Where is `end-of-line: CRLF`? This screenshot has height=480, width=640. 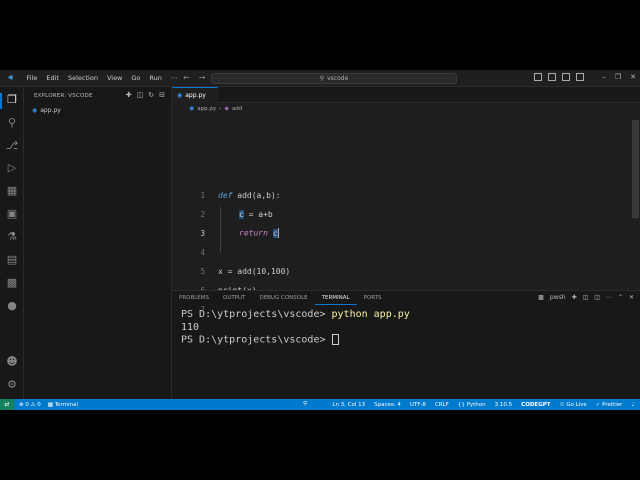
end-of-line: CRLF is located at coordinates (442, 405).